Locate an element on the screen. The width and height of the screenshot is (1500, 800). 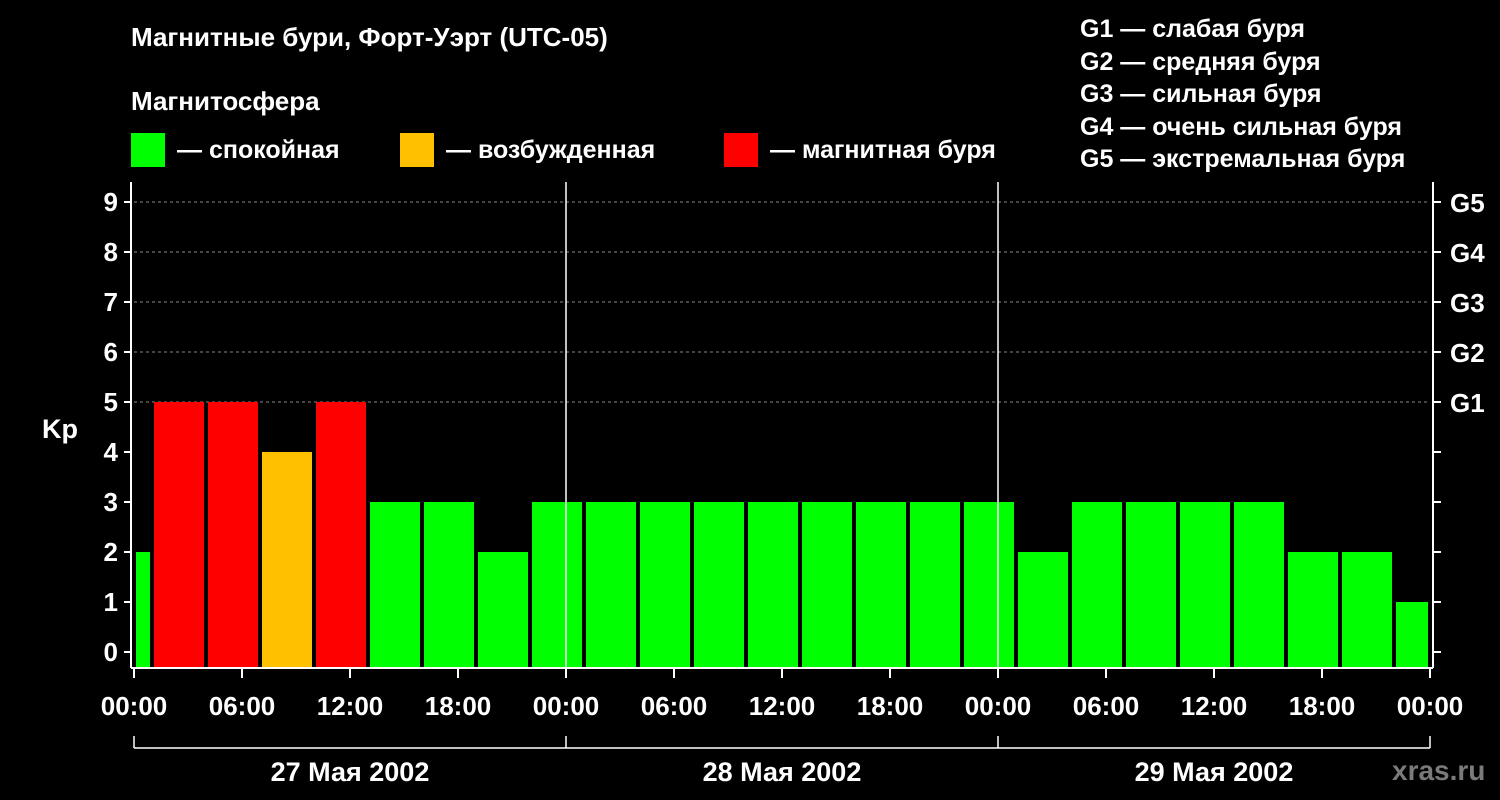
y-tick-label: 1 is located at coordinates (111, 602).